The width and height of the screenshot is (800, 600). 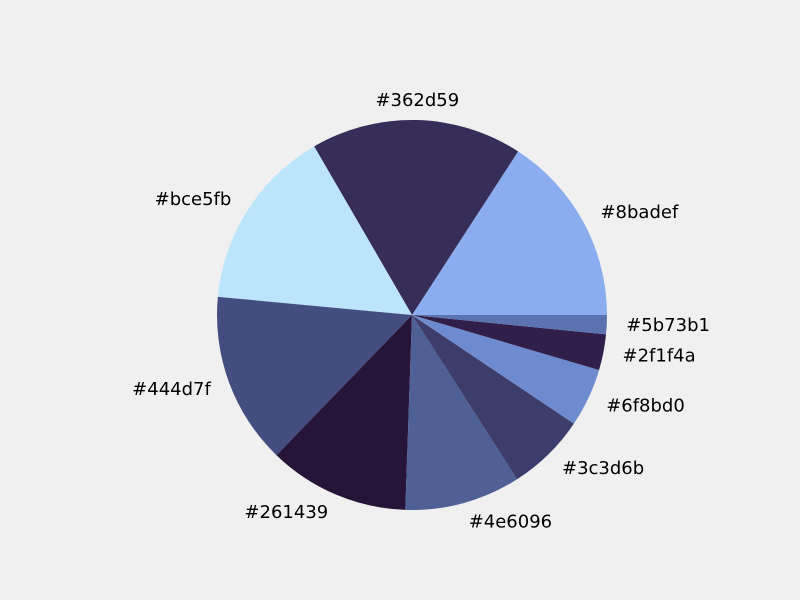 What do you see at coordinates (417, 100) in the screenshot?
I see `pie-slice-label-1: #362d59` at bounding box center [417, 100].